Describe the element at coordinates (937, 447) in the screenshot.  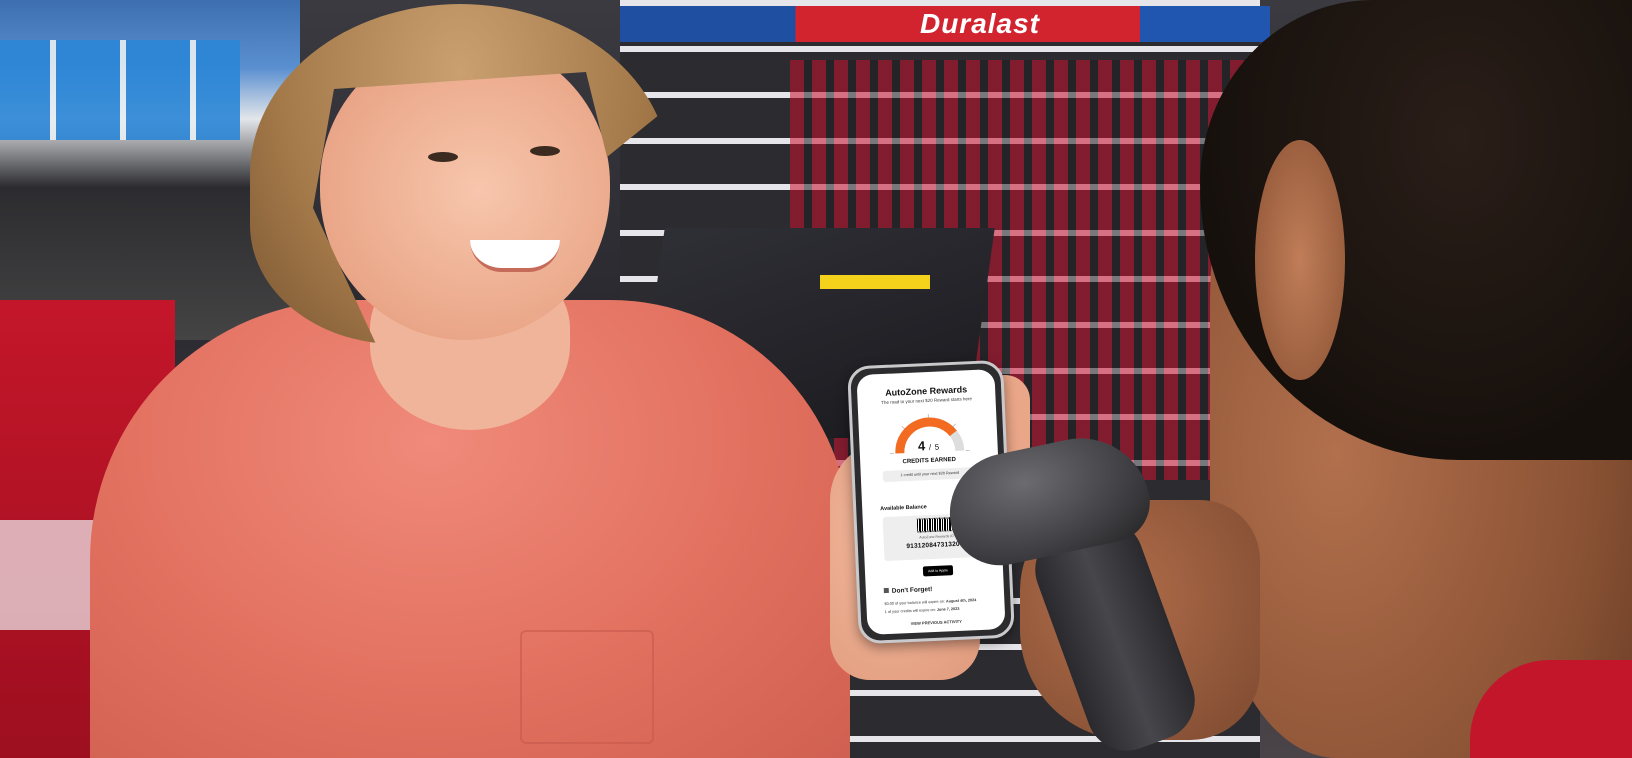
I see `credits-total: 5` at that location.